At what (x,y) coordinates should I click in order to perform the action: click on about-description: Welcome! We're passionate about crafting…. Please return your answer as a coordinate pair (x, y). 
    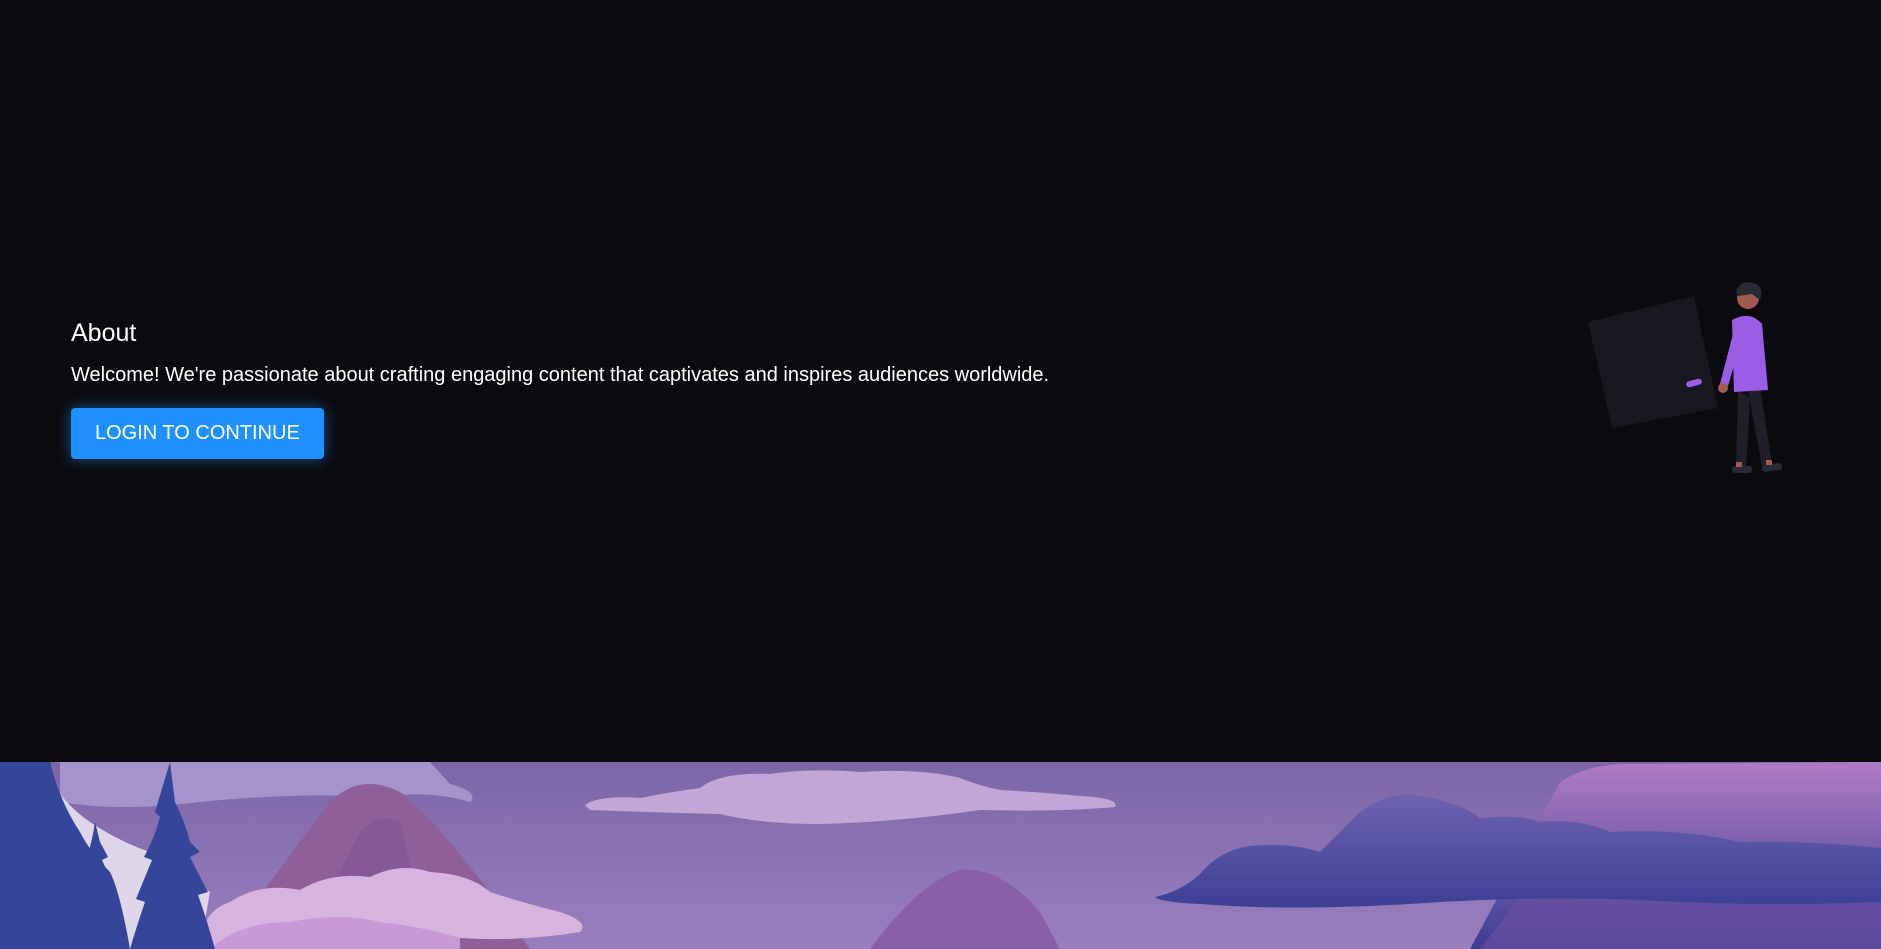
    Looking at the image, I should click on (560, 375).